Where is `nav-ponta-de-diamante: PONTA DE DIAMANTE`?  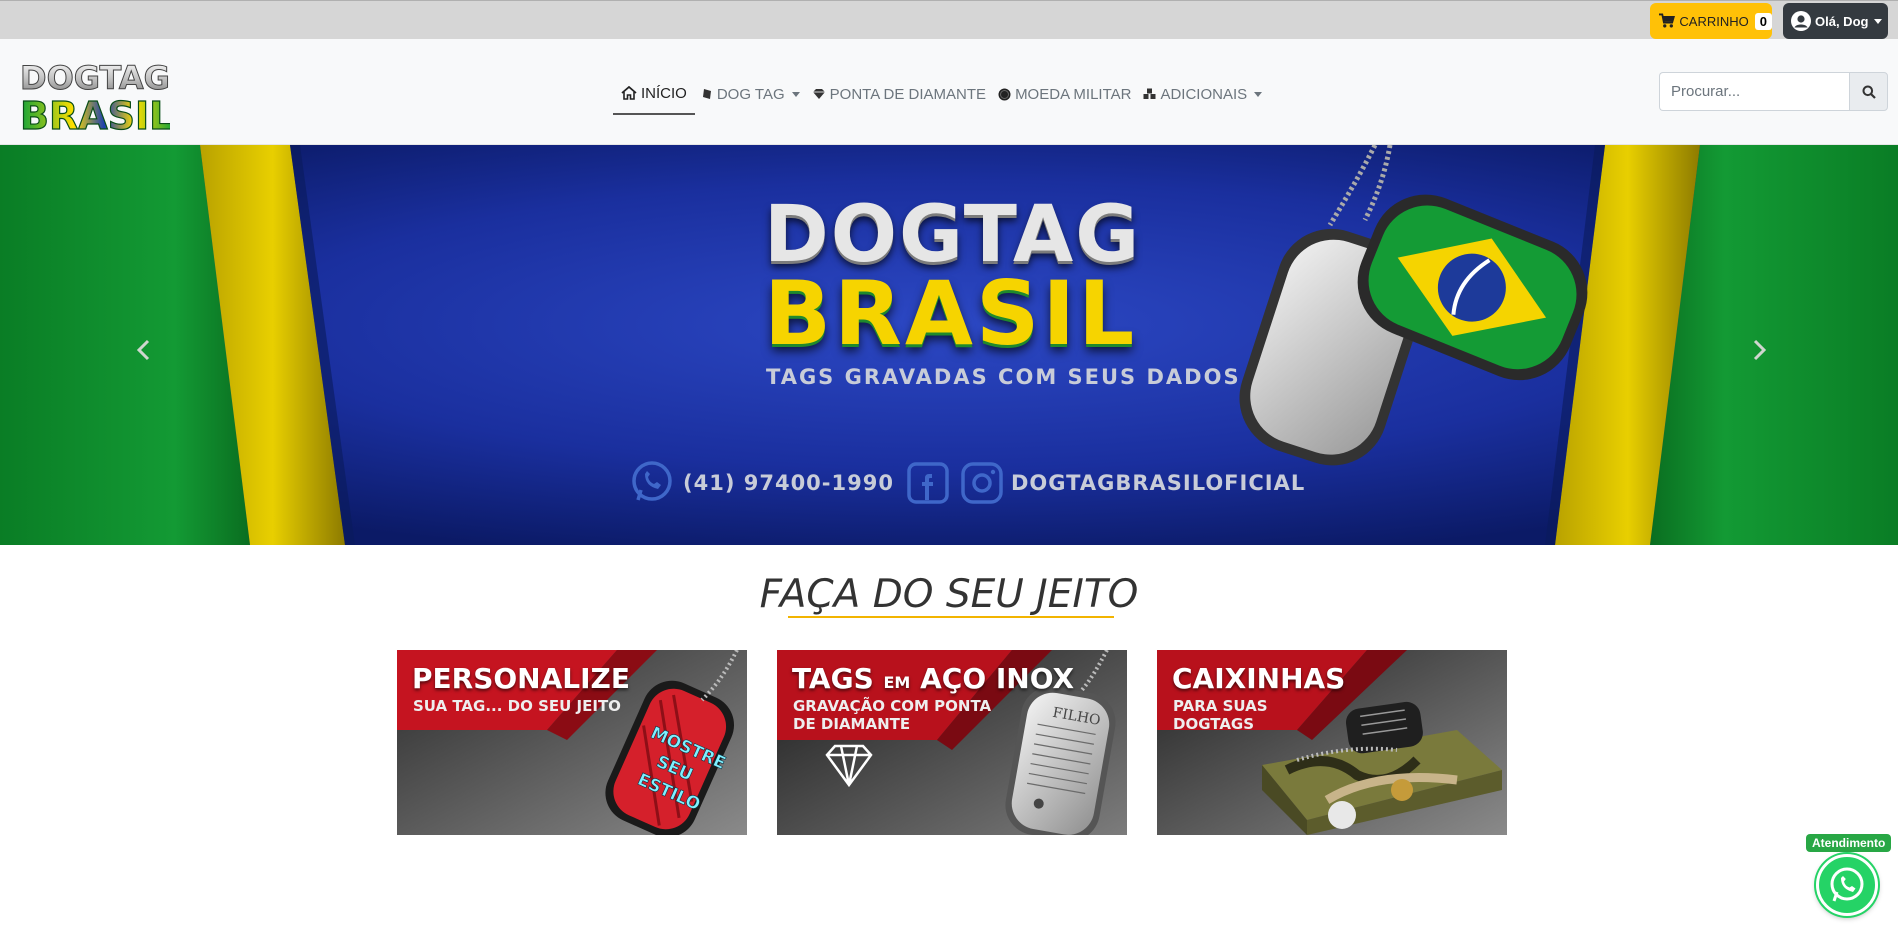 nav-ponta-de-diamante: PONTA DE DIAMANTE is located at coordinates (899, 94).